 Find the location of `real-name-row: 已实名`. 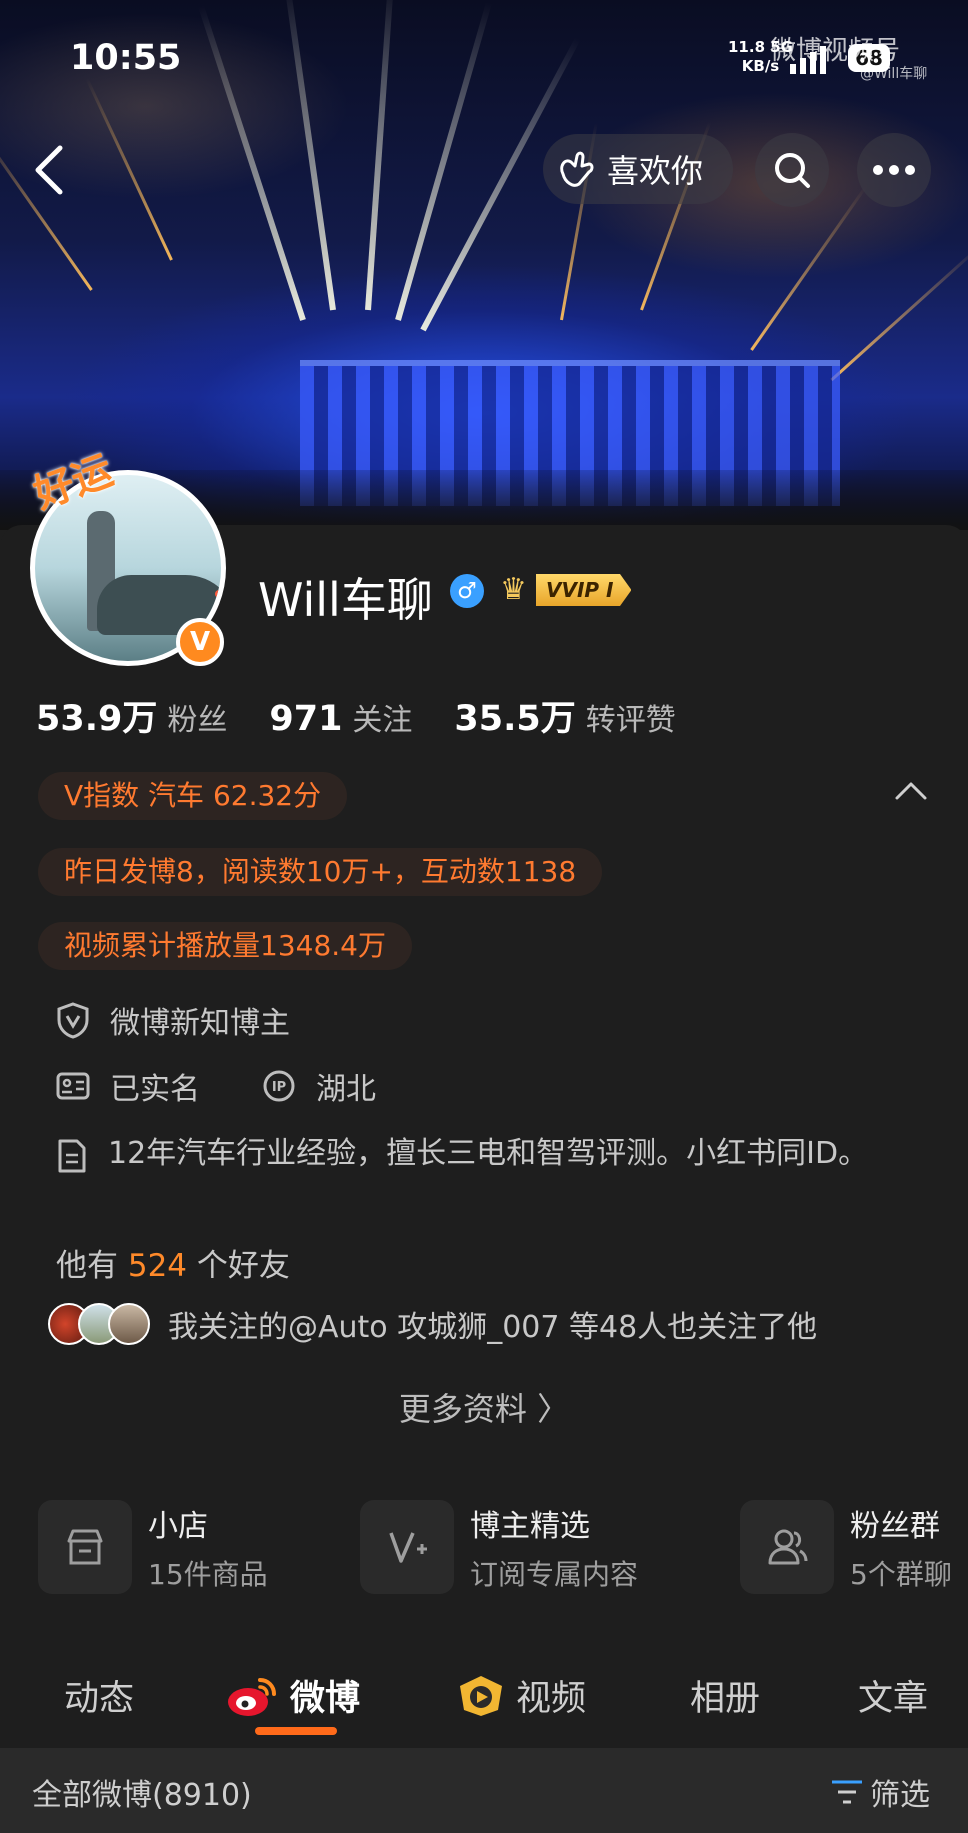

real-name-row: 已实名 is located at coordinates (128, 1086).